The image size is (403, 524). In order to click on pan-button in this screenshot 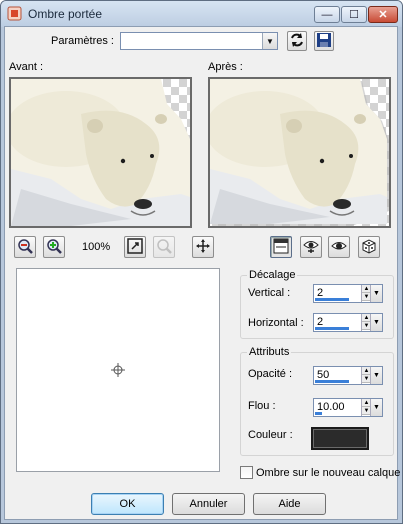, I will do `click(203, 247)`.